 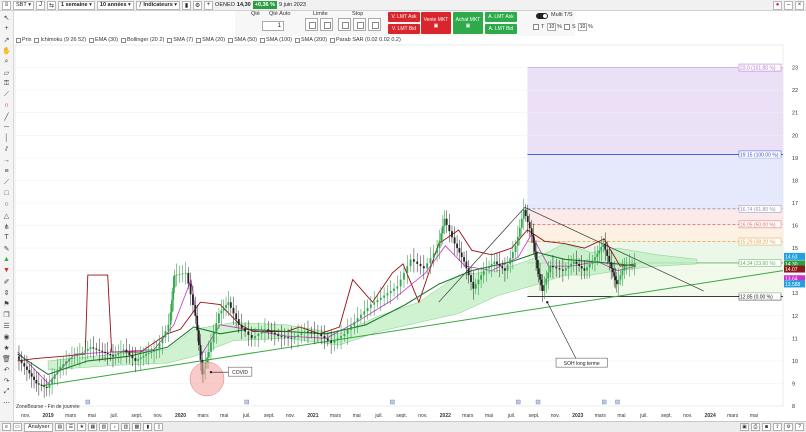 I want to click on fib-level-label: 12.85 (0.00 %), so click(x=756, y=298).